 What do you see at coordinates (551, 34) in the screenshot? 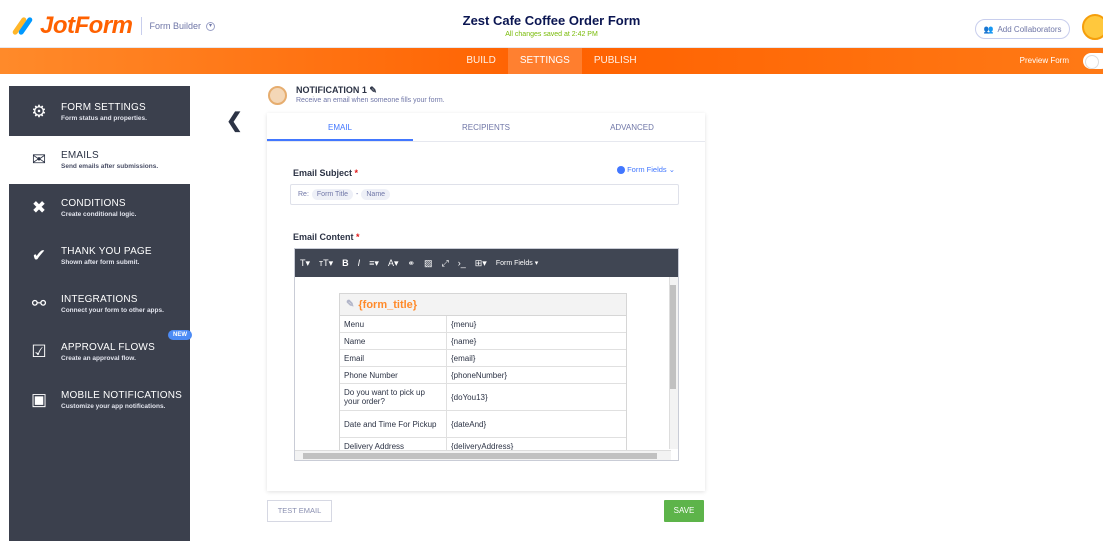
I see `save-status: All changes saved at 2:42 PM` at bounding box center [551, 34].